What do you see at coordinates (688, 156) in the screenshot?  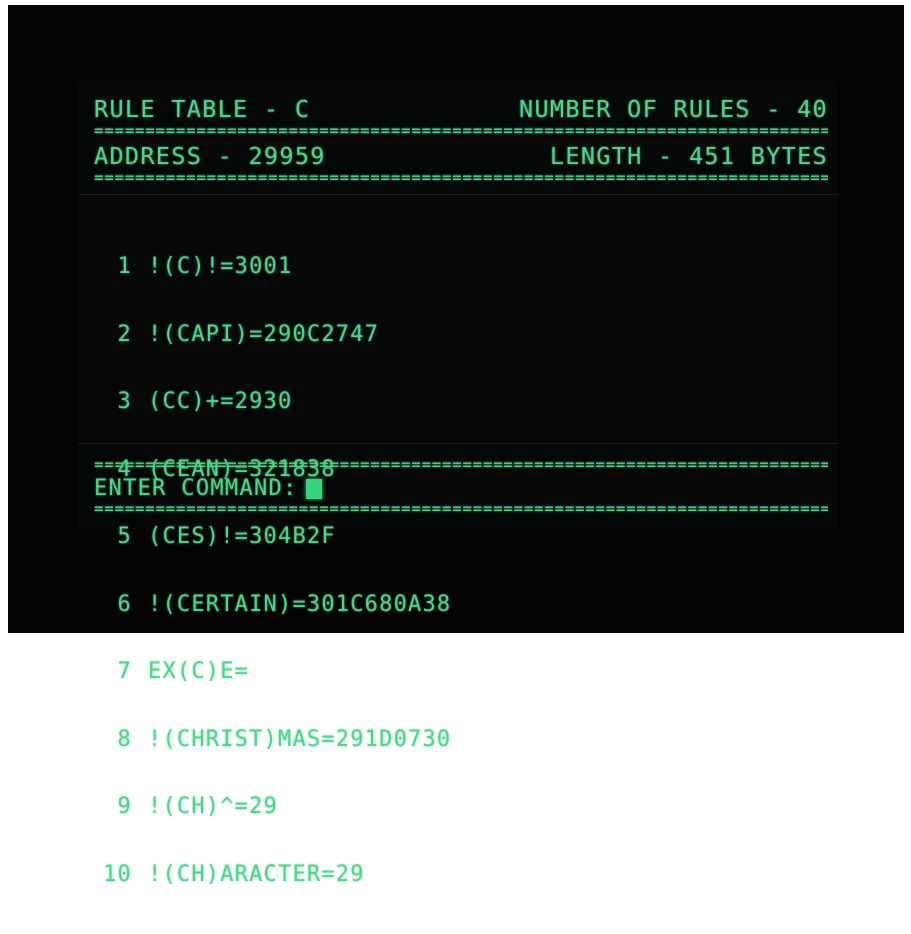 I see `length-value: LENGTH - 451 BYTES` at bounding box center [688, 156].